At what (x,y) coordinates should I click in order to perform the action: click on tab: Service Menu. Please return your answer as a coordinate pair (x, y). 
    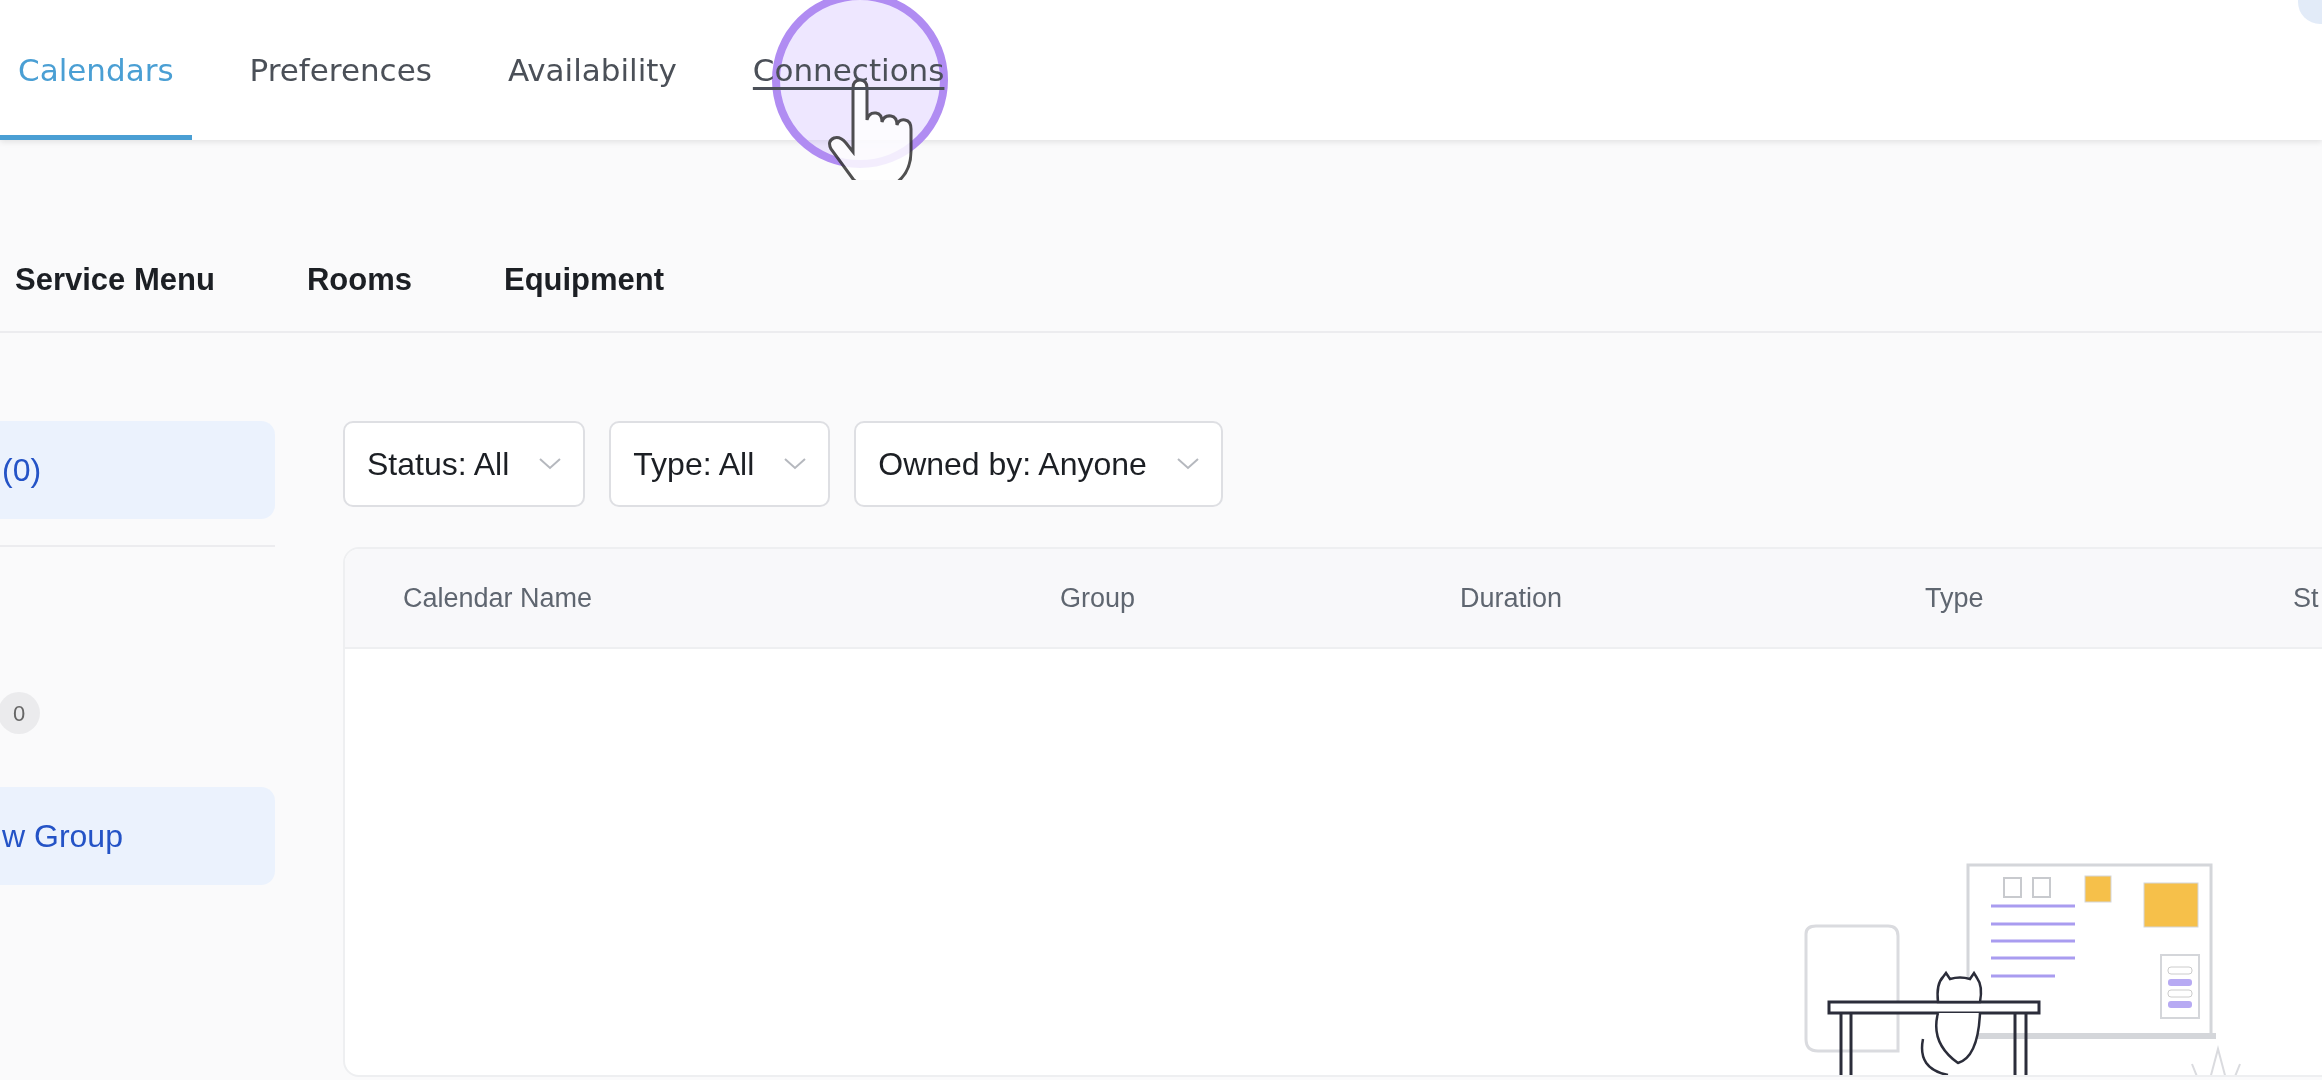
    Looking at the image, I should click on (115, 280).